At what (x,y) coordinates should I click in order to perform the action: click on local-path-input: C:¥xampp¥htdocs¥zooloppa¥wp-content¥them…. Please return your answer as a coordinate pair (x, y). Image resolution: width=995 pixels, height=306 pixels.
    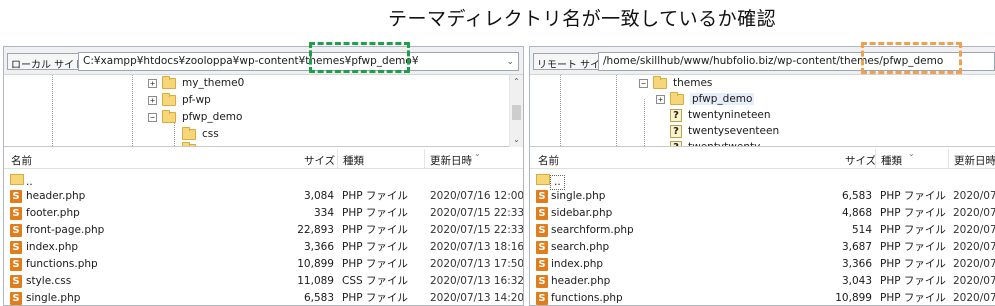
    Looking at the image, I should click on (298, 61).